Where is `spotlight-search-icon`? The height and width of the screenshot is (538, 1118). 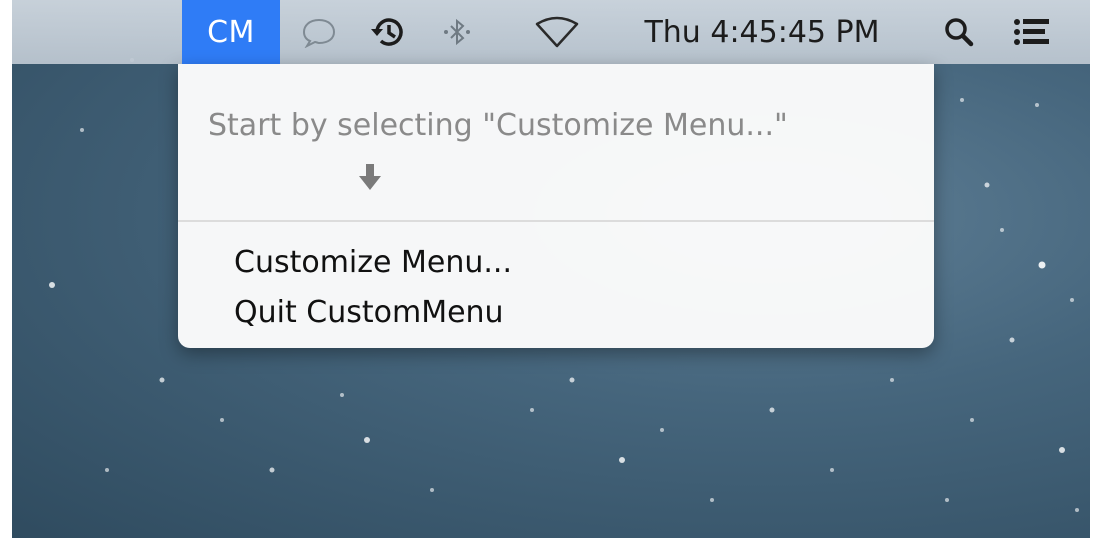 spotlight-search-icon is located at coordinates (959, 32).